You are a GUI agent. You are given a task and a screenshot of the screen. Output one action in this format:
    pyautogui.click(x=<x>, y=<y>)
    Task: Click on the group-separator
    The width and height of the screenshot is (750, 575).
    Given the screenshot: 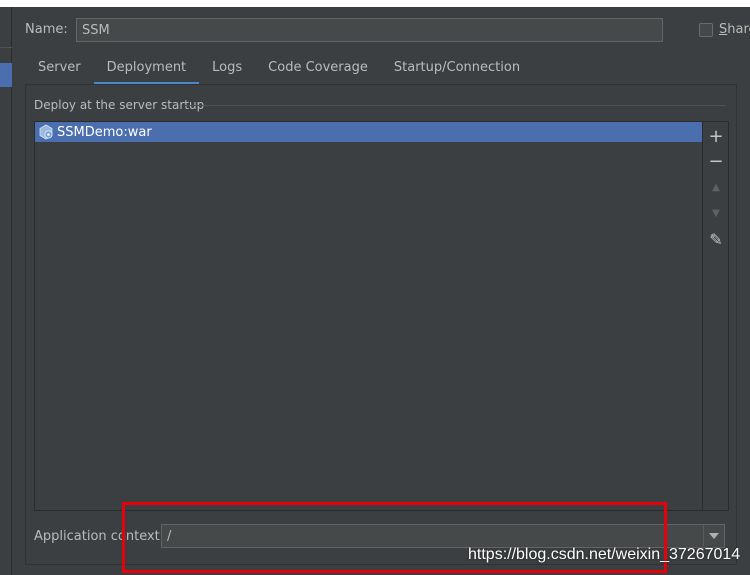 What is the action you would take?
    pyautogui.click(x=455, y=105)
    